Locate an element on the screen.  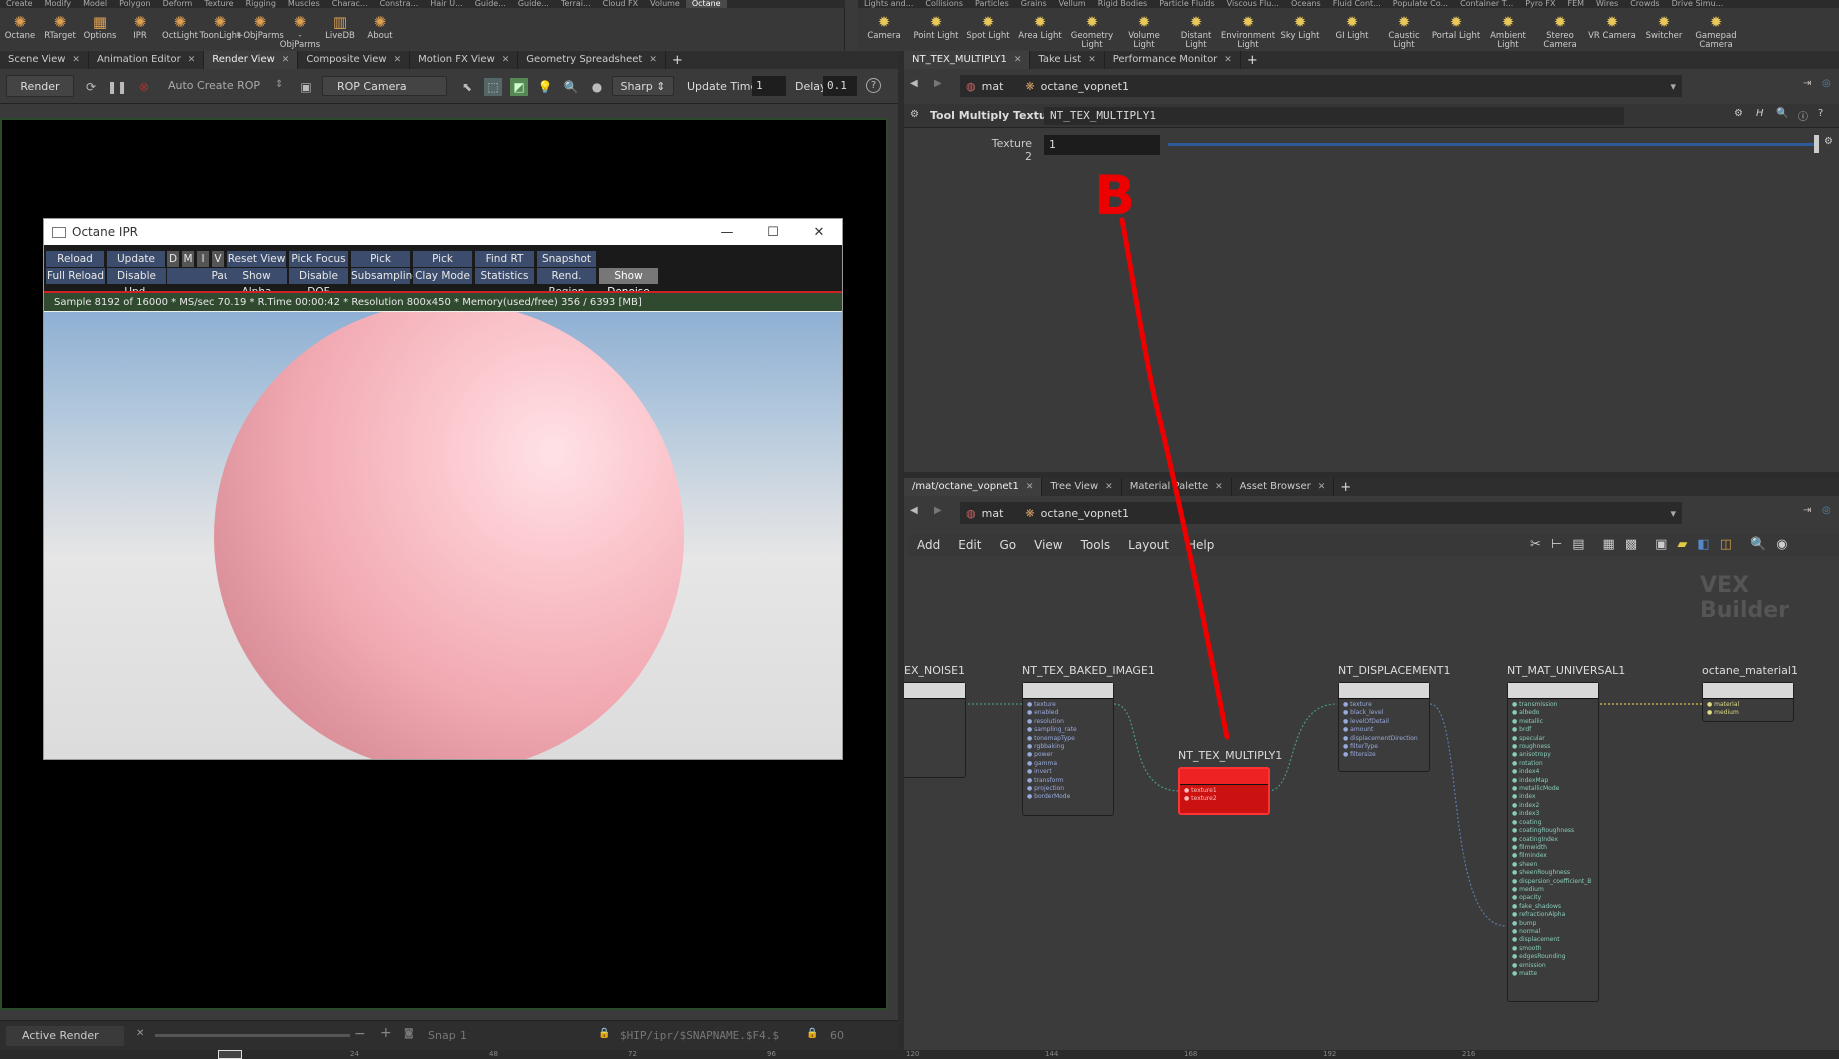
ipr-button: Reload is located at coordinates (75, 259).